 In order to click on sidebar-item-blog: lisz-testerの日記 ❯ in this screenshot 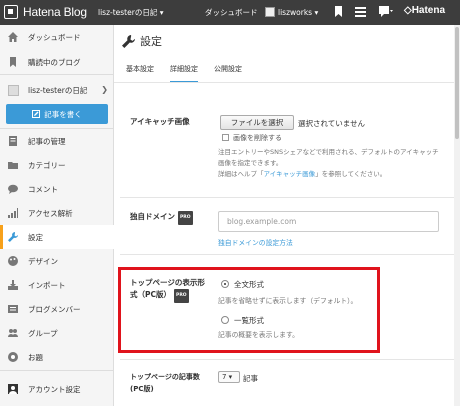, I will do `click(57, 90)`.